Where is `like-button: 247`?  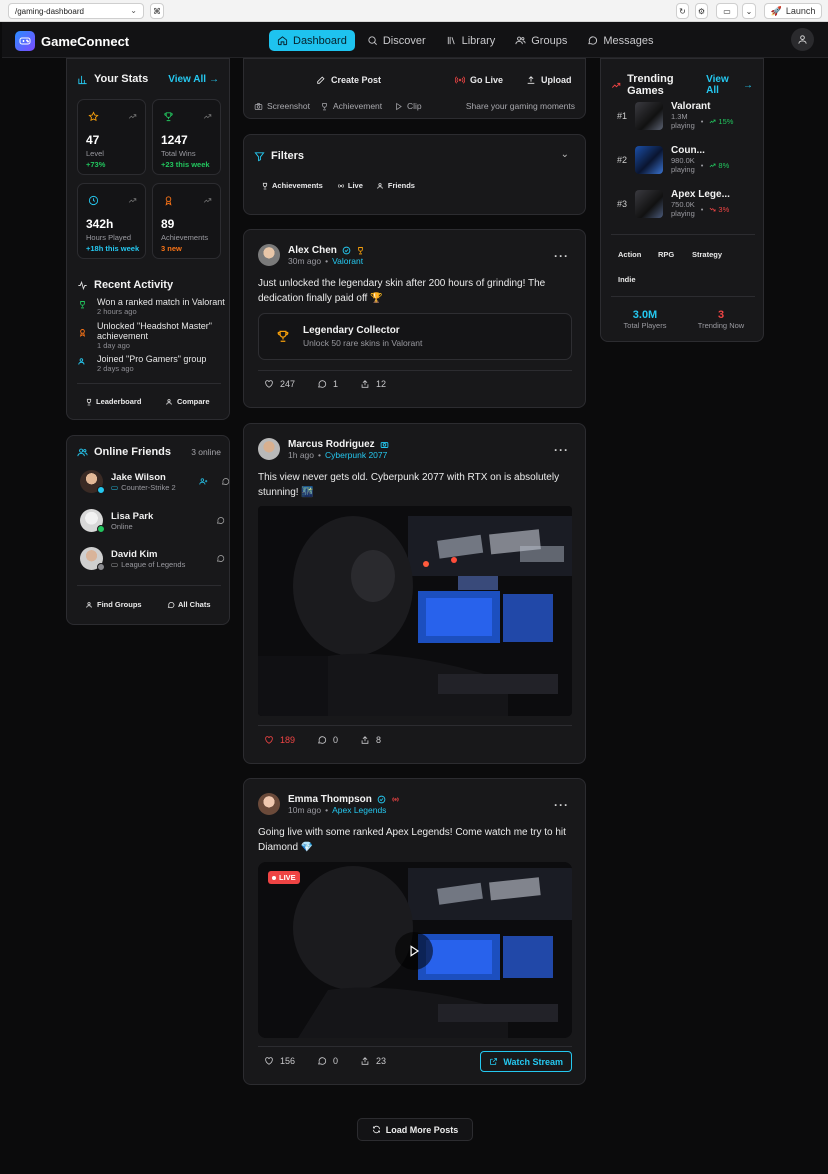
like-button: 247 is located at coordinates (279, 384).